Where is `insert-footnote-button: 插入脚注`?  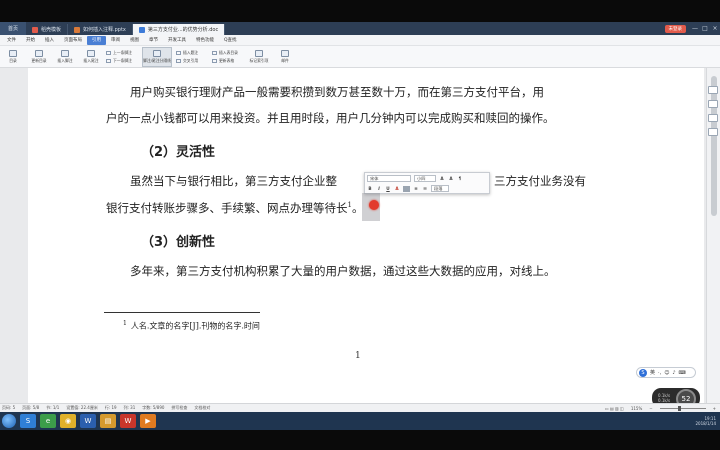 insert-footnote-button: 插入脚注 is located at coordinates (65, 57).